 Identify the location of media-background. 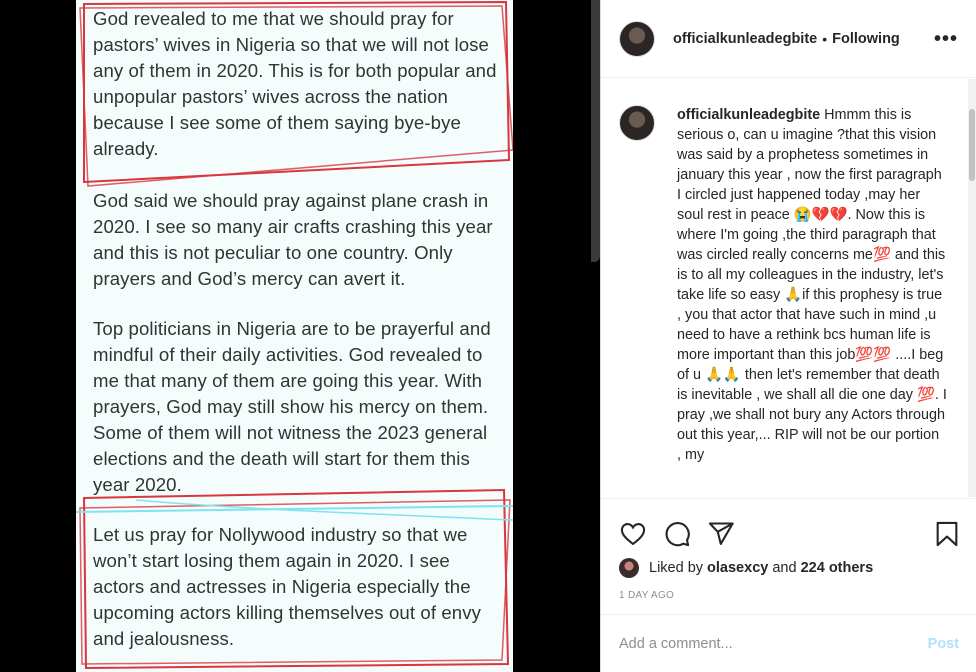
(556, 336).